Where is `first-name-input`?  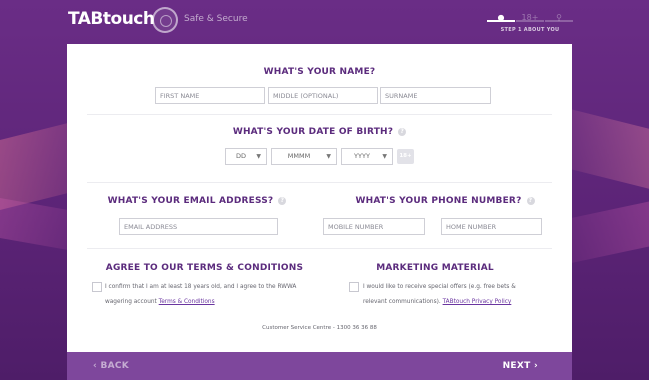
first-name-input is located at coordinates (210, 95).